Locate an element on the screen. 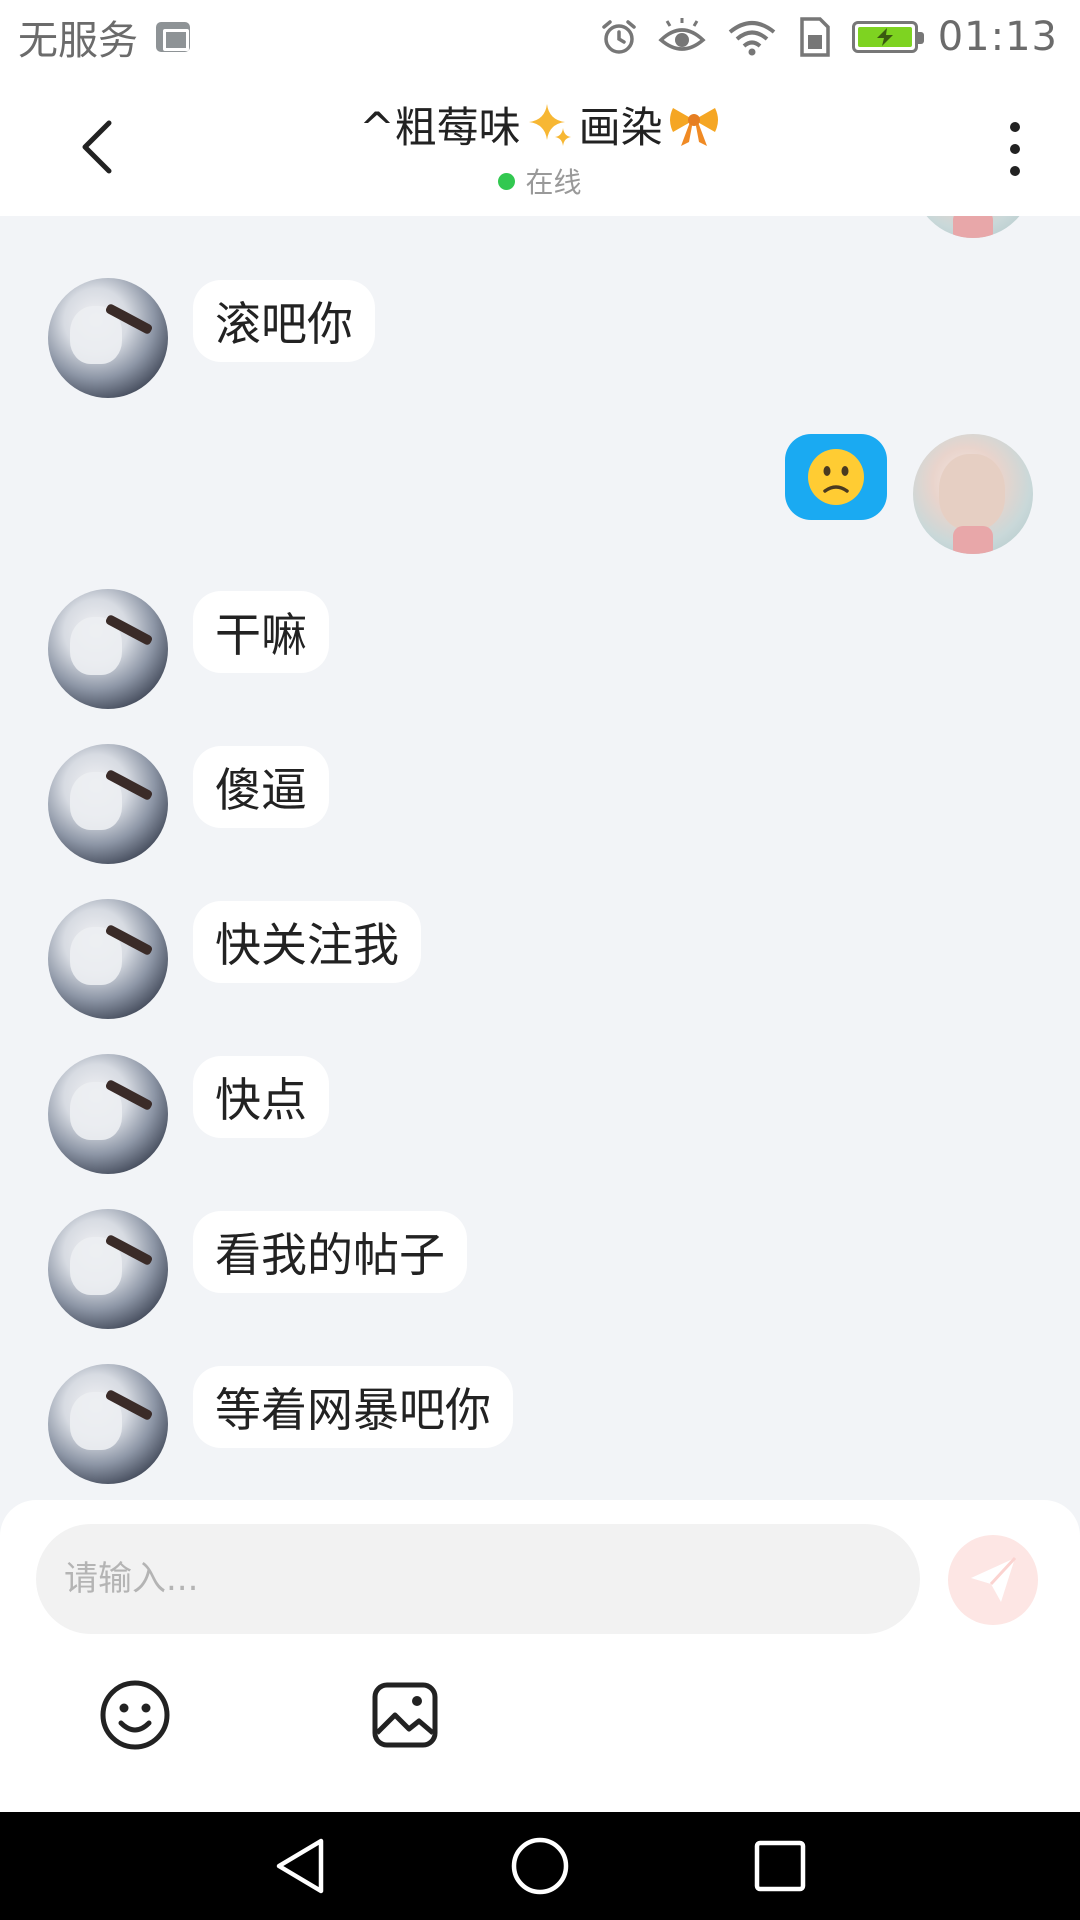 The image size is (1080, 1920). system-nav-bar is located at coordinates (540, 1866).